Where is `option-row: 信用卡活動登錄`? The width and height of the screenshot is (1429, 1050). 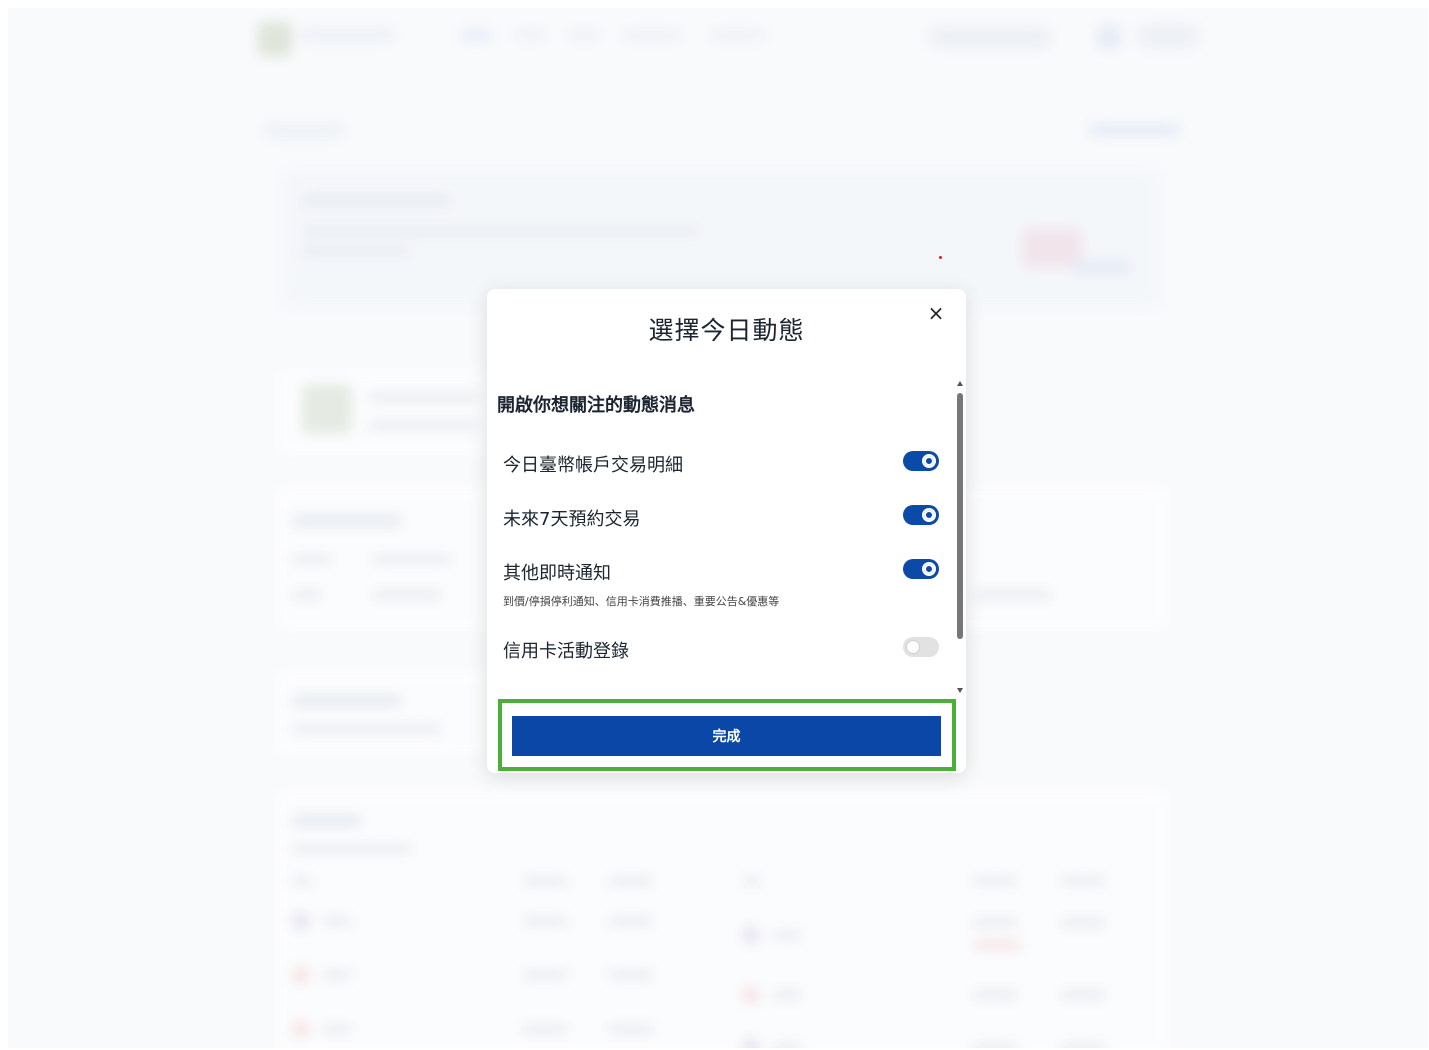
option-row: 信用卡活動登錄 is located at coordinates (721, 650).